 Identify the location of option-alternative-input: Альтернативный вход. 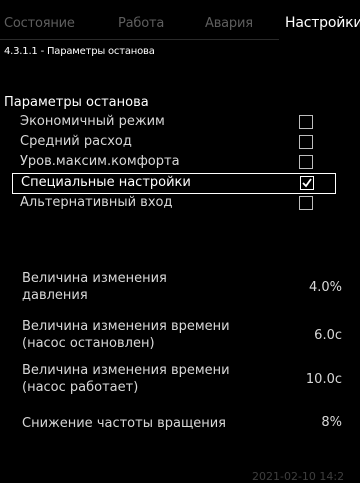
(177, 203).